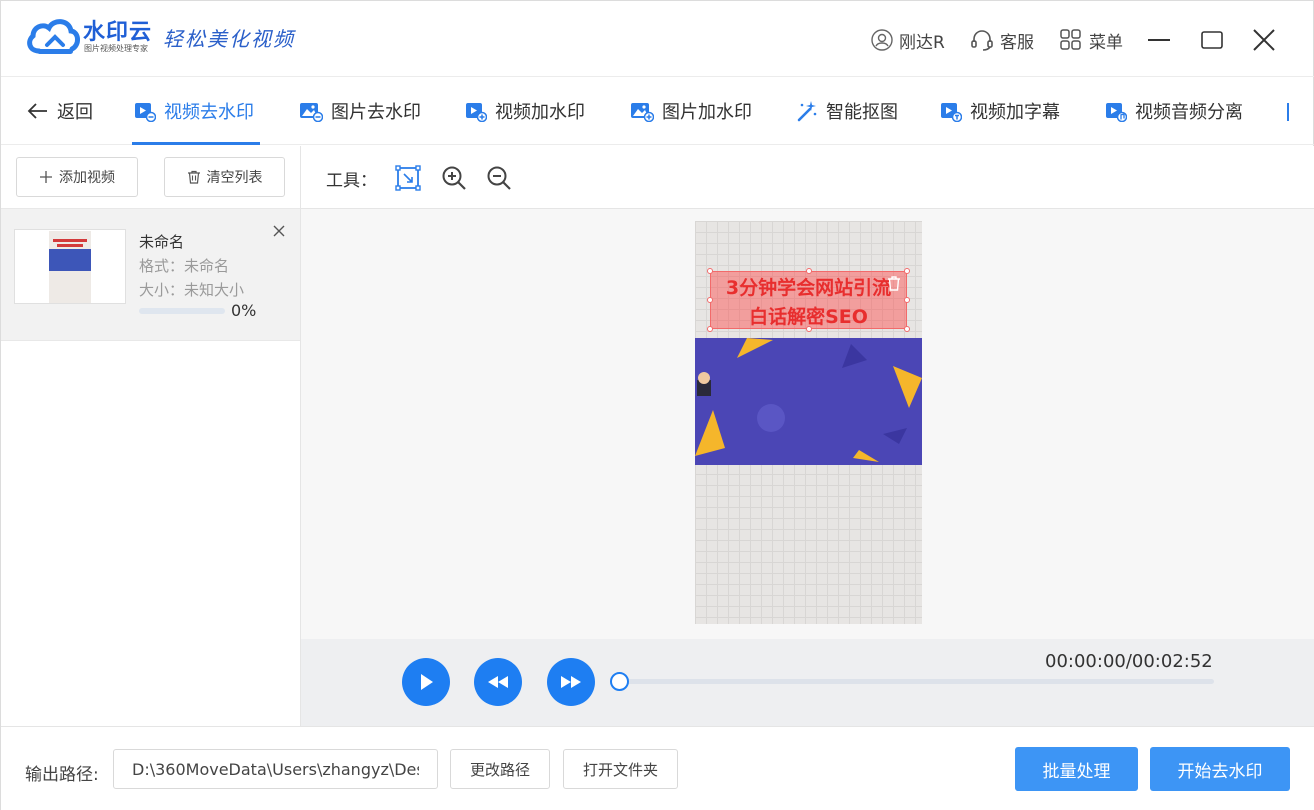 This screenshot has width=1314, height=810. Describe the element at coordinates (1189, 112) in the screenshot. I see `tab-label: 视频音频分离` at that location.